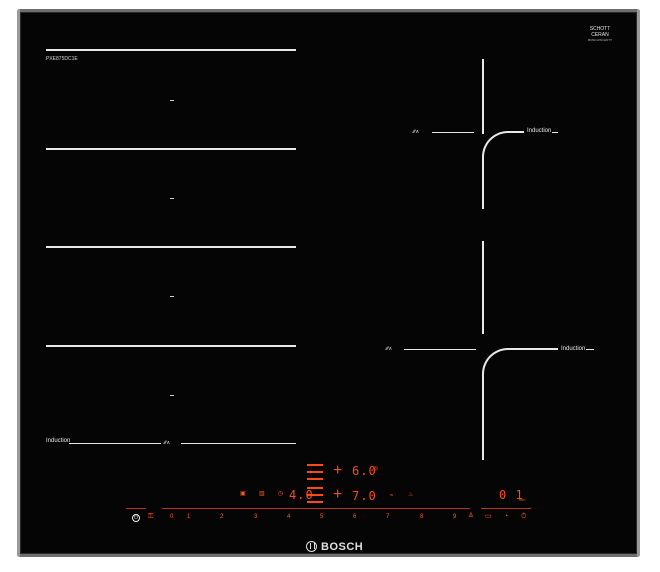 The height and width of the screenshot is (572, 660). Describe the element at coordinates (590, 349) in the screenshot. I see `right-bottom-zone-end-line` at that location.